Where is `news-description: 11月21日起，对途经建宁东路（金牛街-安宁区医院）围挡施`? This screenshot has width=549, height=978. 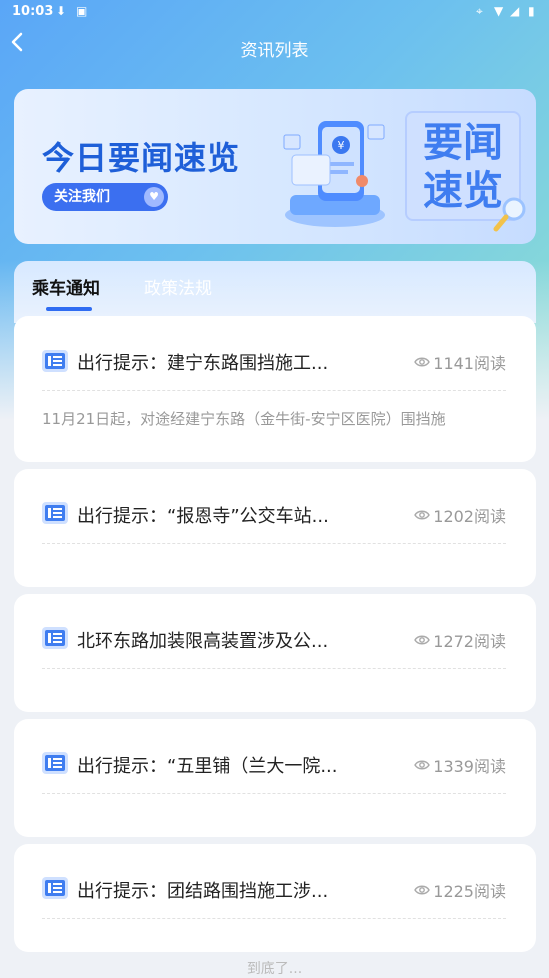
news-description: 11月21日起，对途经建宁东路（金牛街-安宁区医院）围挡施 is located at coordinates (244, 419).